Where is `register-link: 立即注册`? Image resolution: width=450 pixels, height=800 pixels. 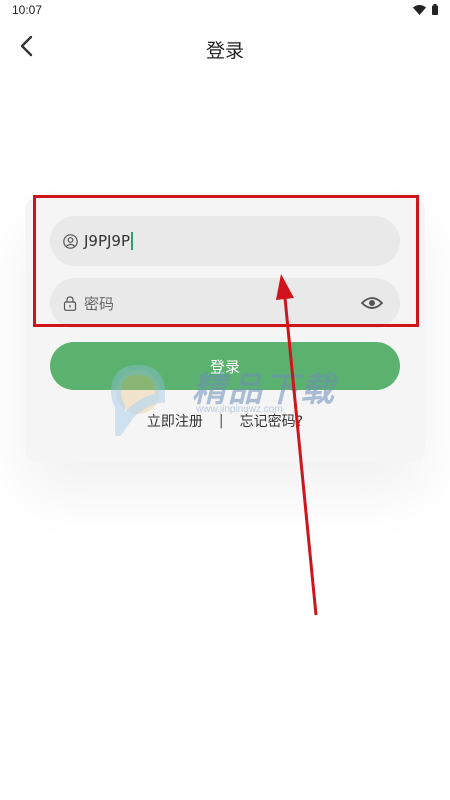
register-link: 立即注册 is located at coordinates (175, 421).